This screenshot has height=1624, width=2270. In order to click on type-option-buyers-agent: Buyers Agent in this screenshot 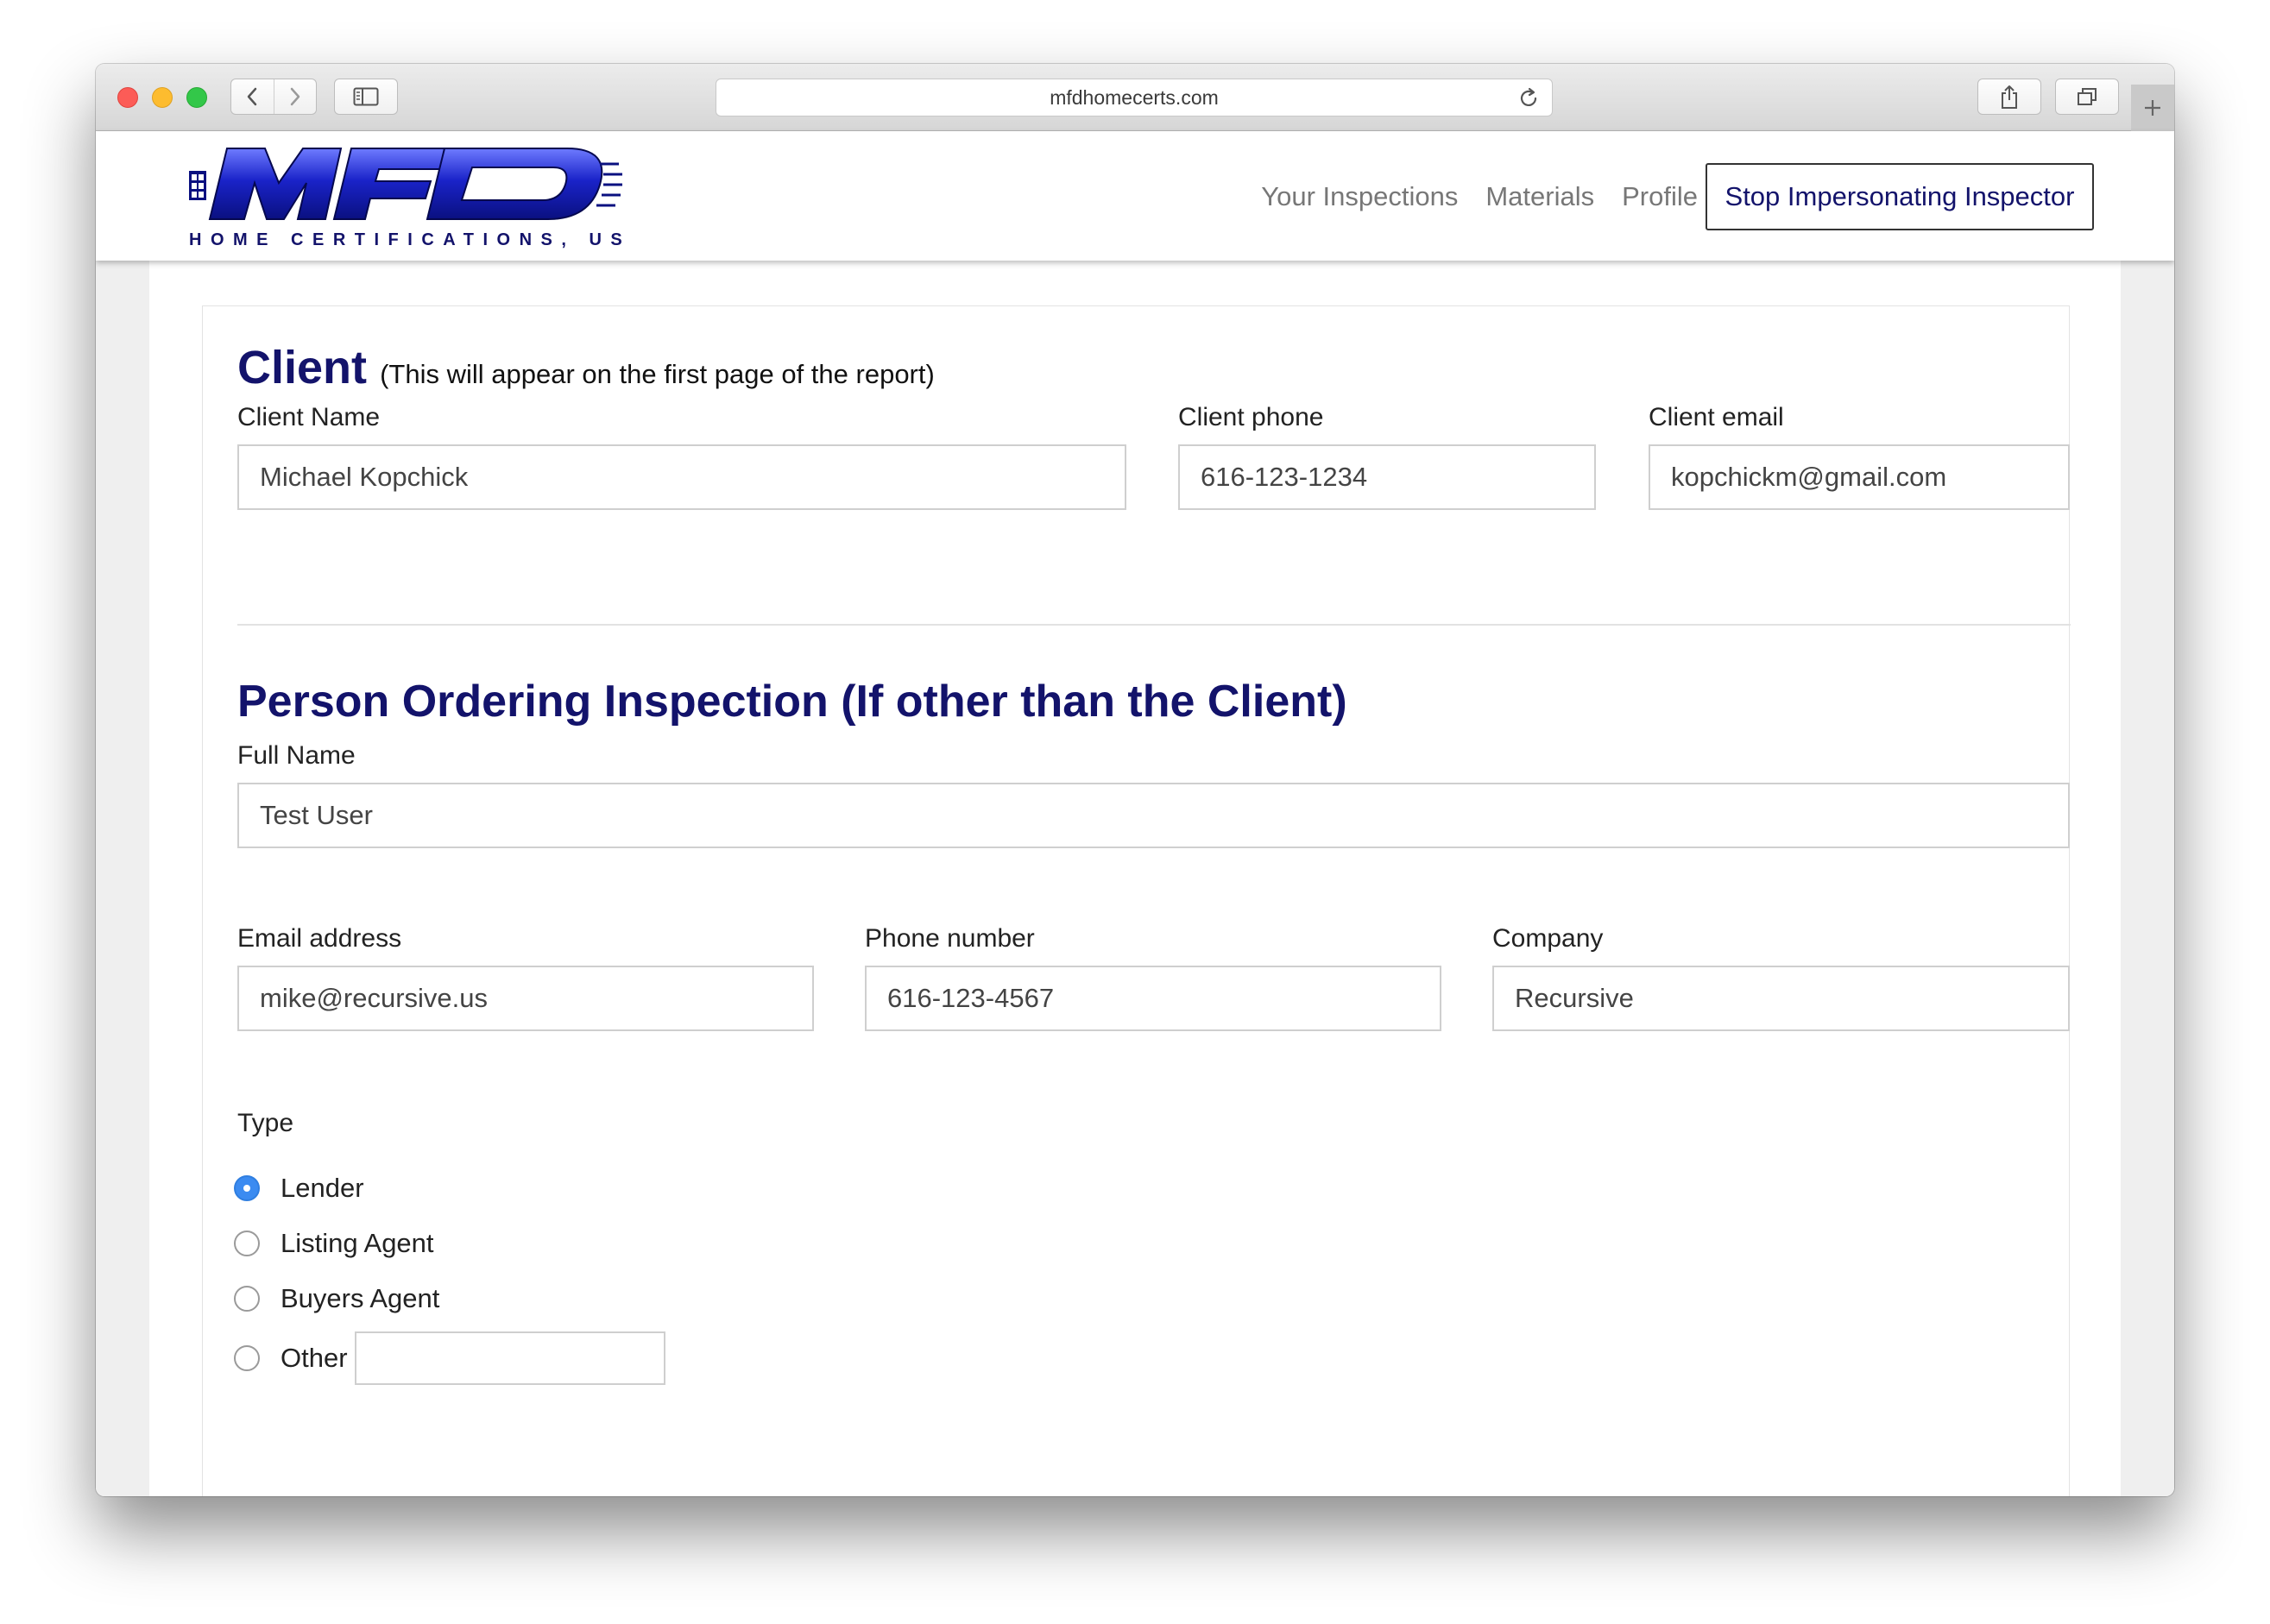, I will do `click(336, 1298)`.